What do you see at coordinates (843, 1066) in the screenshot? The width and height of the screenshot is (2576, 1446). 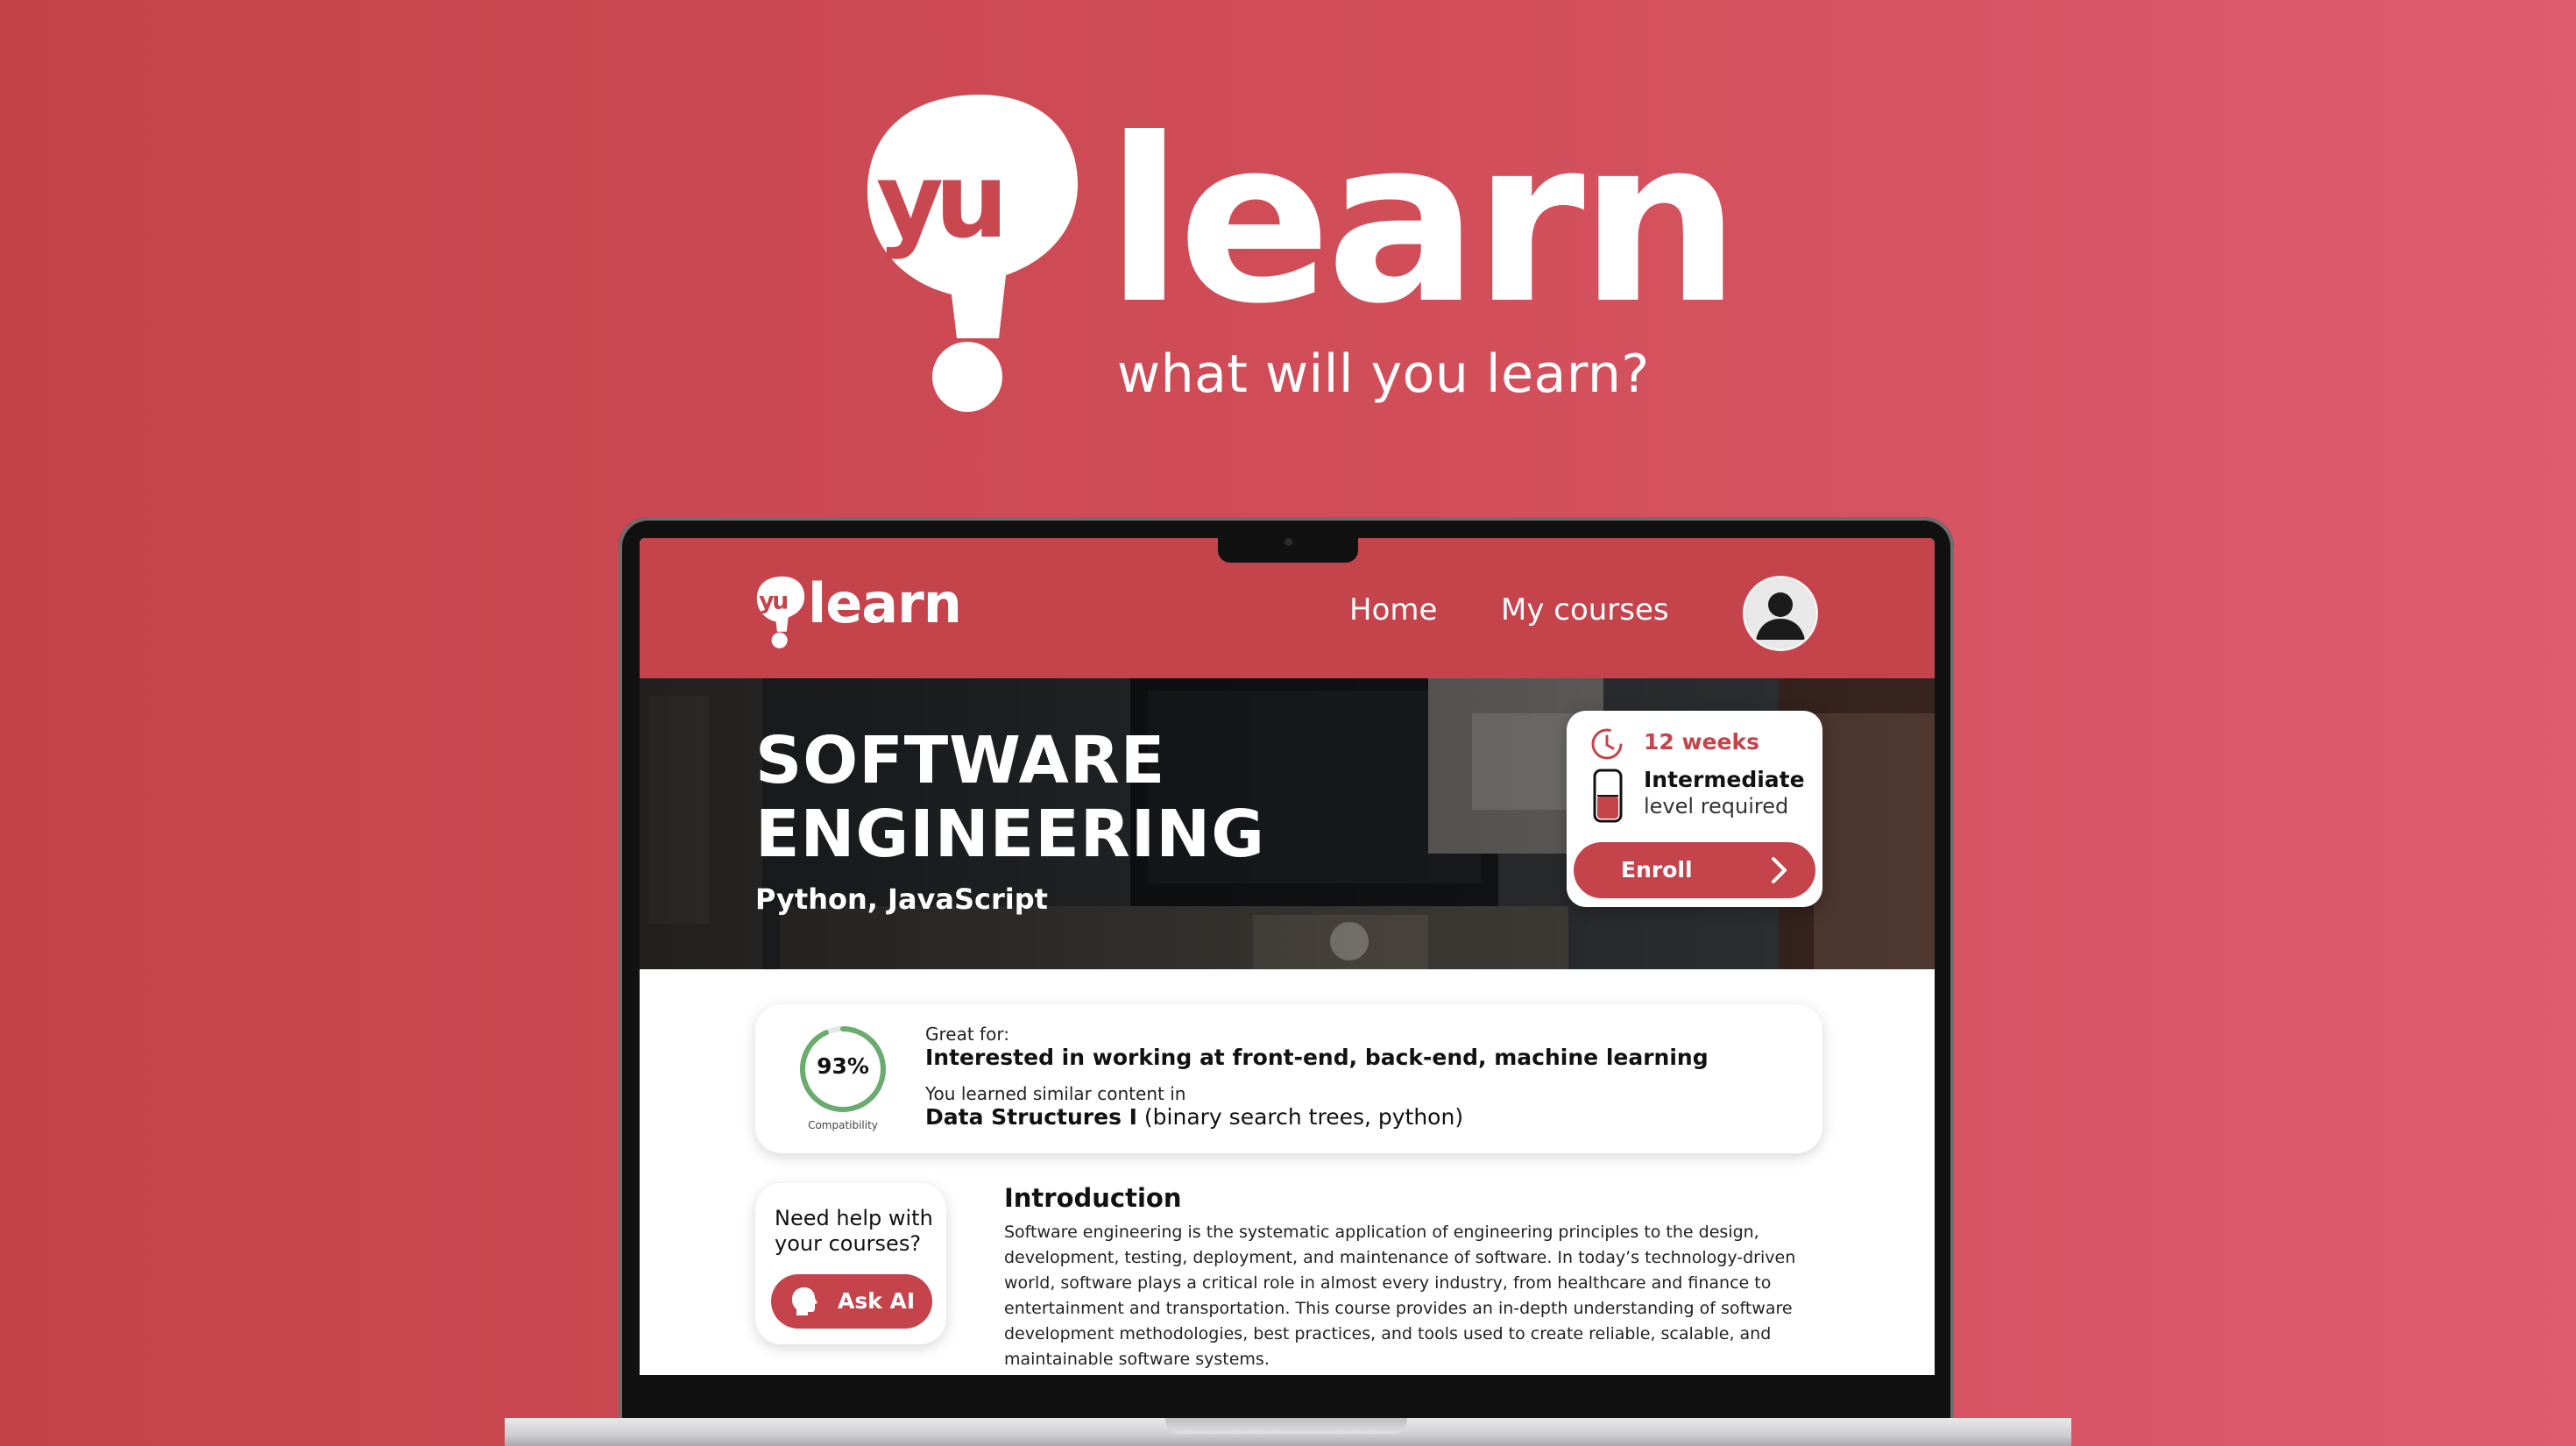 I see `compatibility-value: 93%` at bounding box center [843, 1066].